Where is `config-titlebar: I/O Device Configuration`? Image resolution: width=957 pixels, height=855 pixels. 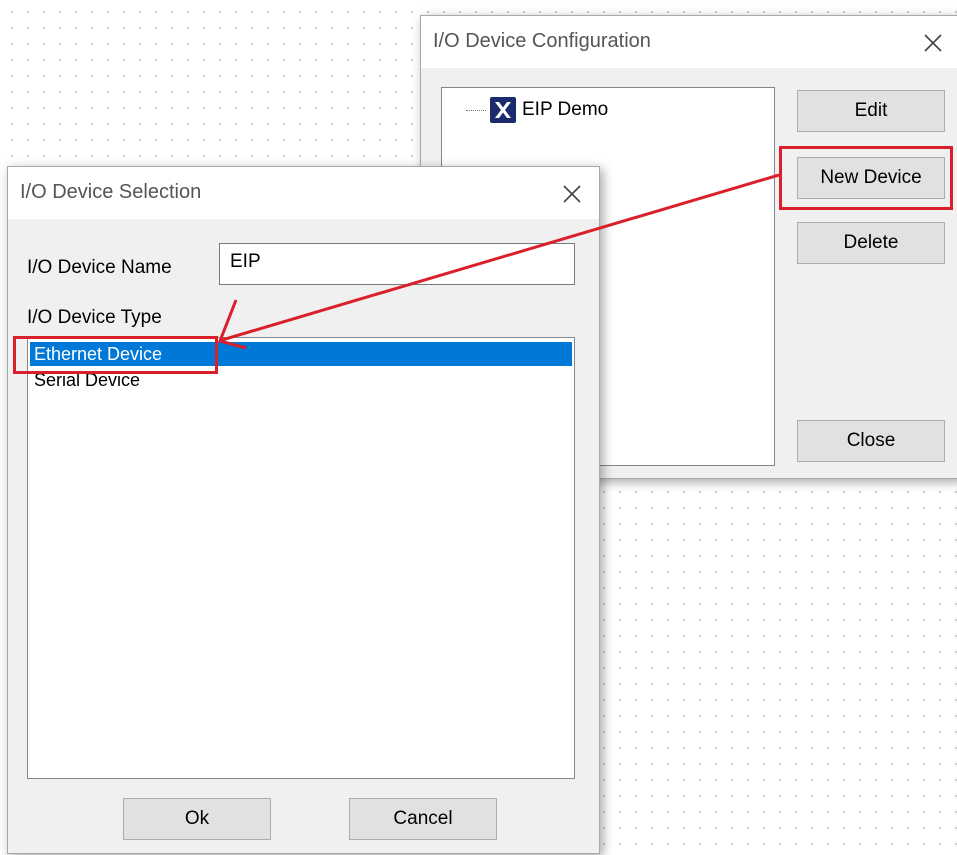
config-titlebar: I/O Device Configuration is located at coordinates (689, 42).